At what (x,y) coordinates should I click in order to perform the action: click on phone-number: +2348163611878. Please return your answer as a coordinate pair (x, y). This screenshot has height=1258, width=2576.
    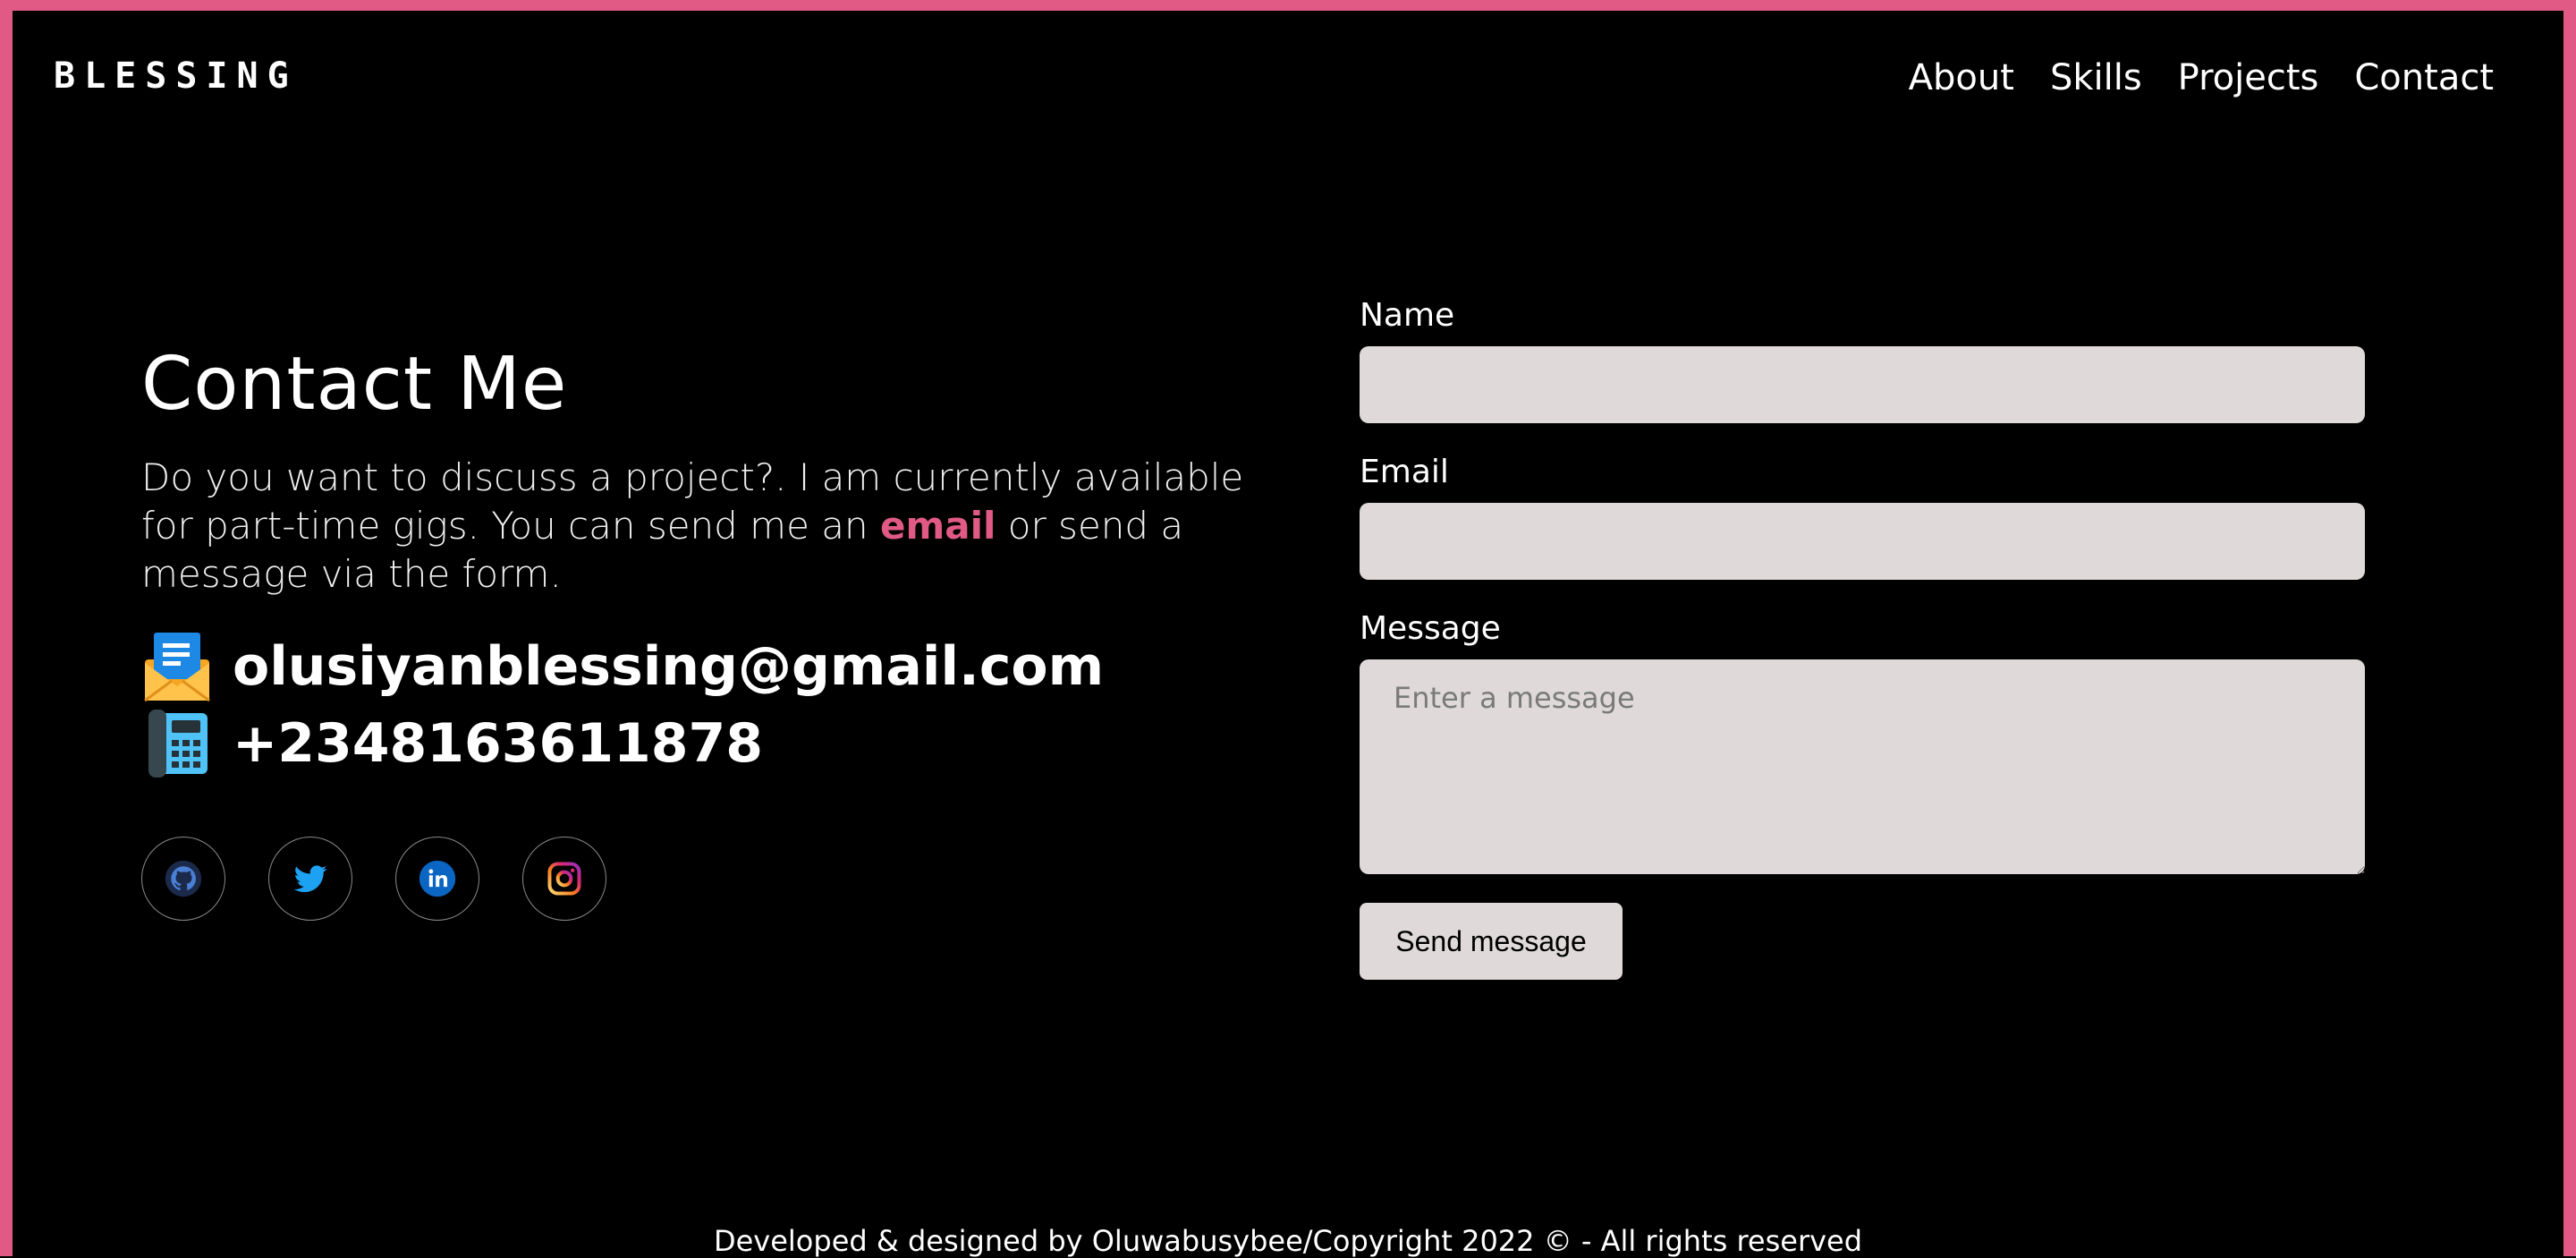
    Looking at the image, I should click on (498, 743).